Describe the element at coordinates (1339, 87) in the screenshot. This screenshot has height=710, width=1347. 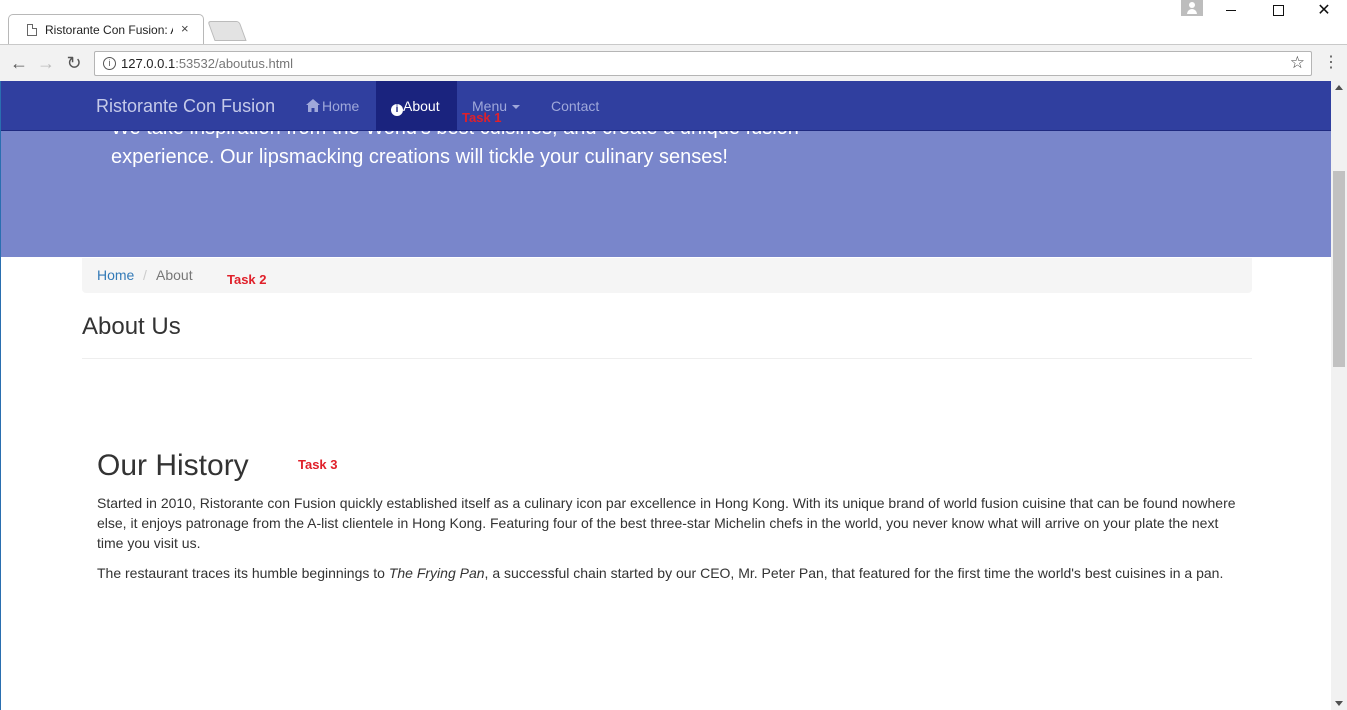
I see `scroll-up-arrow-icon` at that location.